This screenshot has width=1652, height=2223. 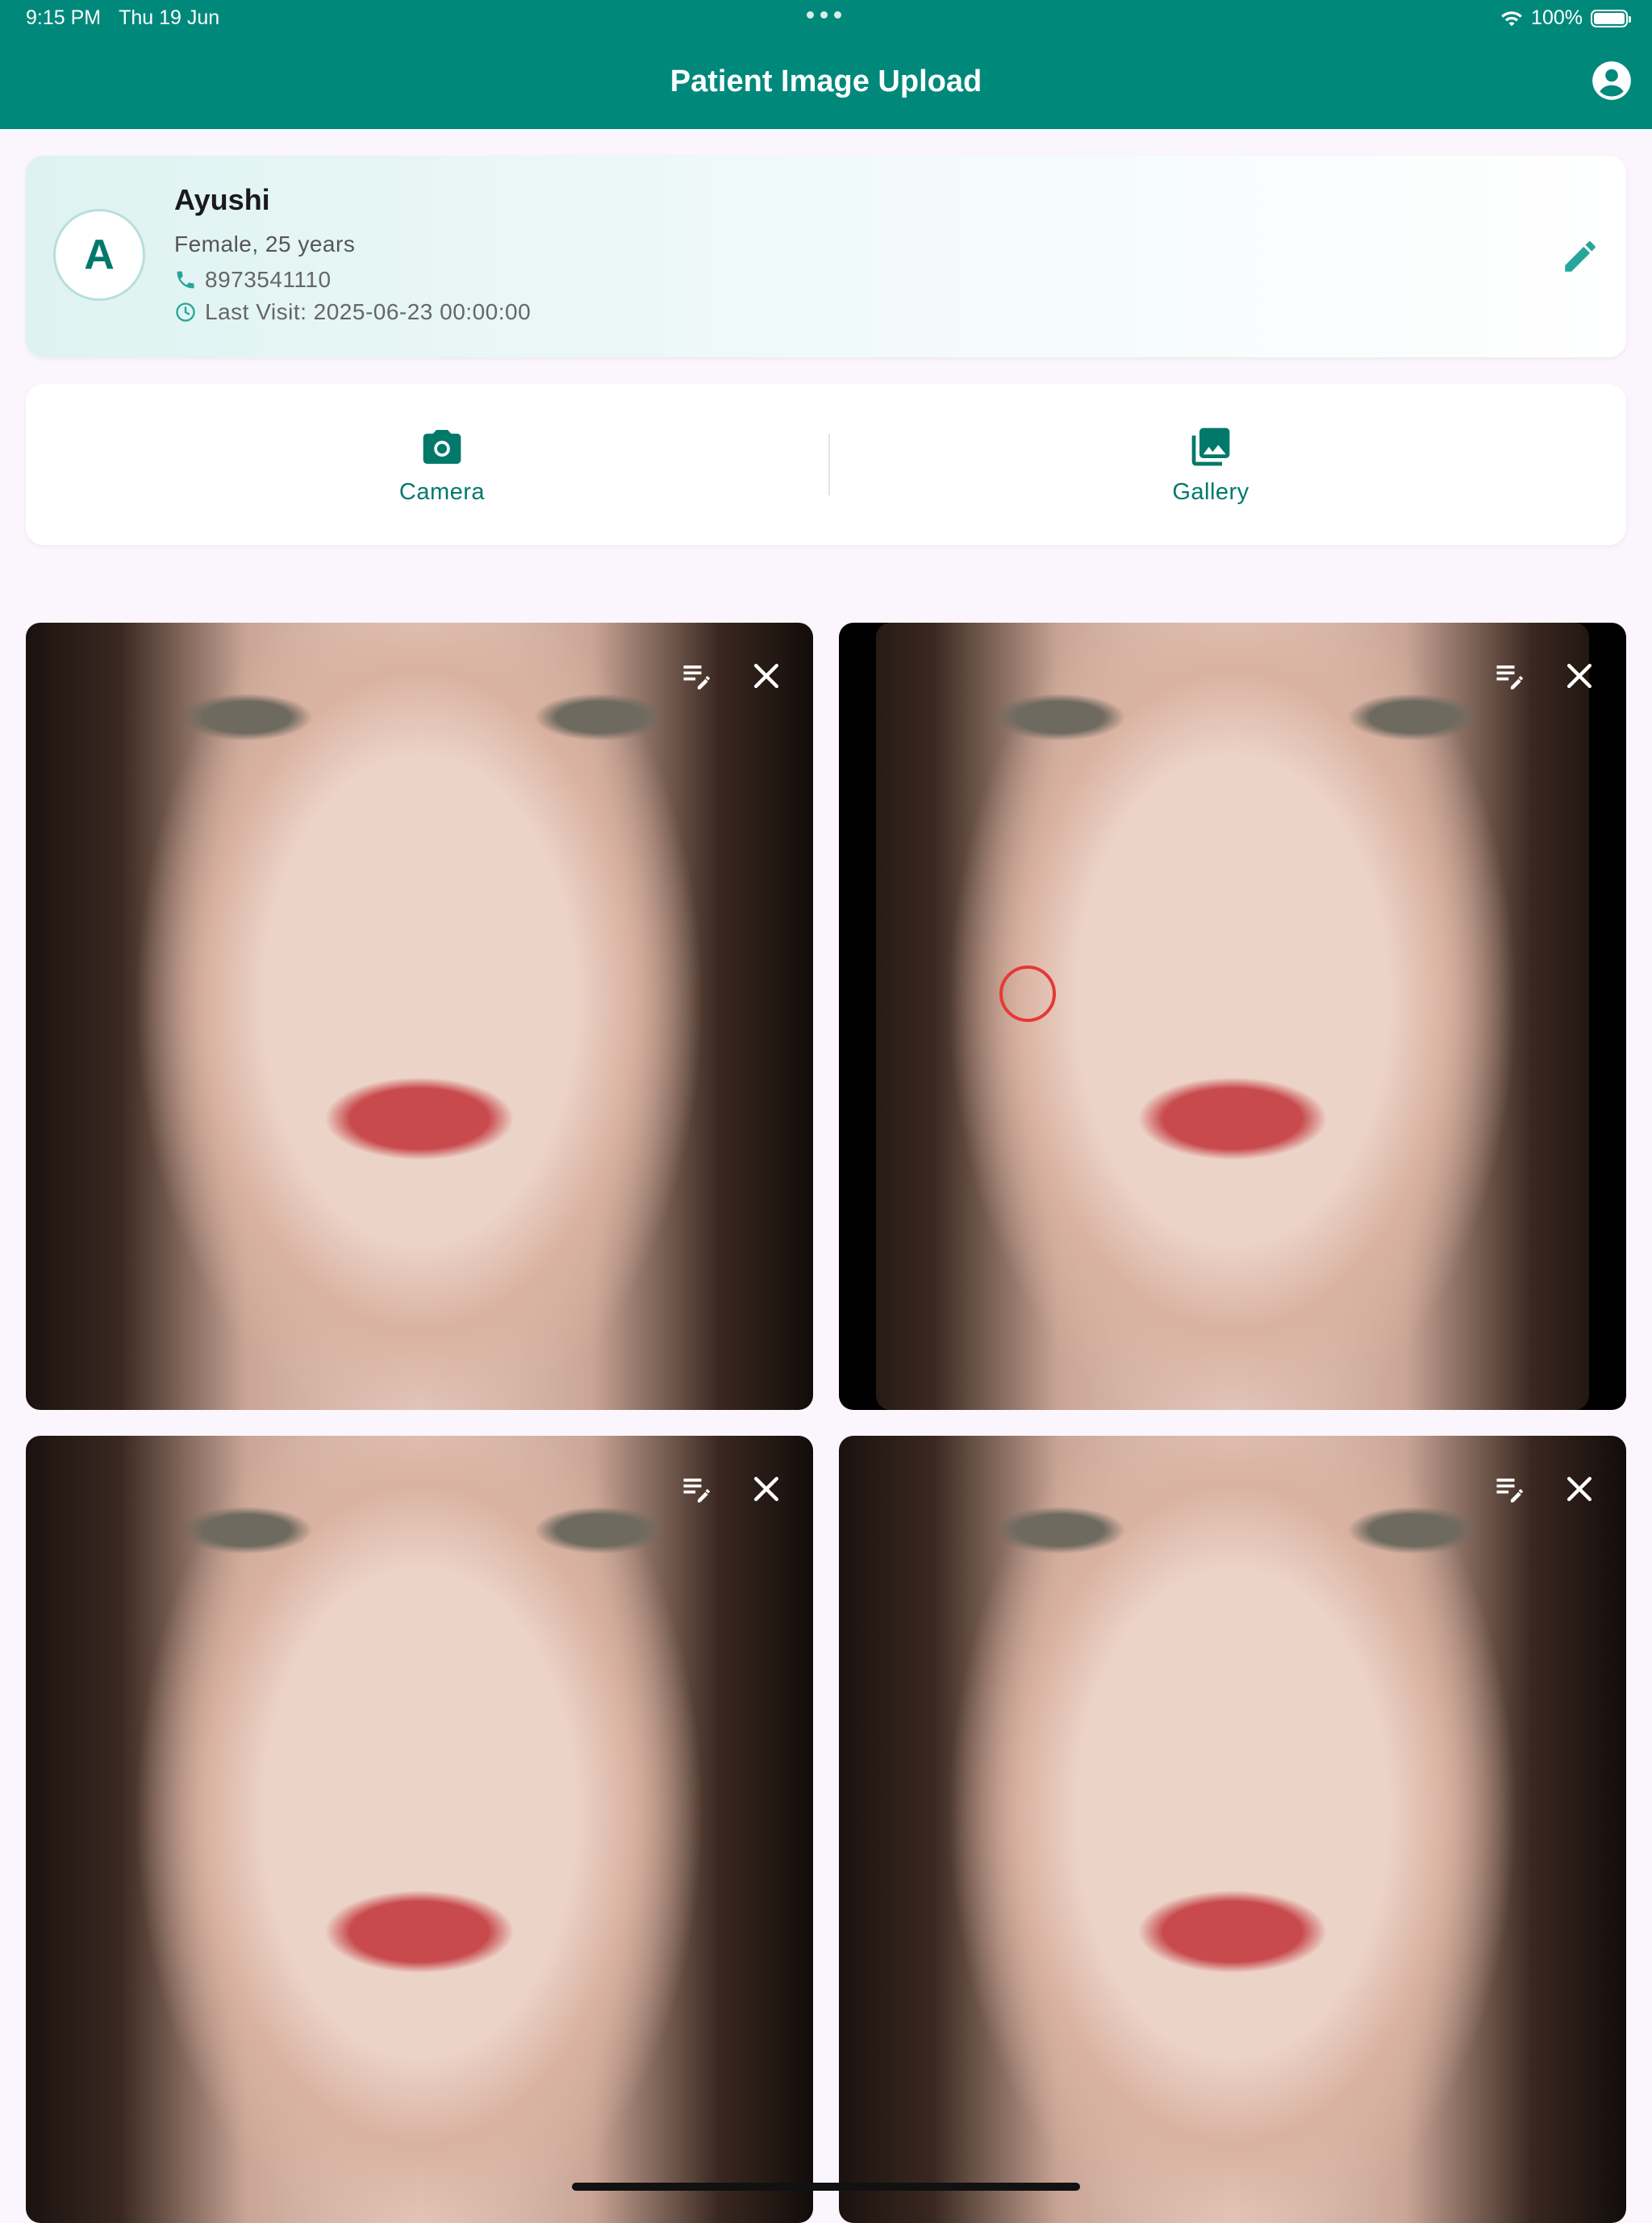 I want to click on pencil-icon, so click(x=1580, y=256).